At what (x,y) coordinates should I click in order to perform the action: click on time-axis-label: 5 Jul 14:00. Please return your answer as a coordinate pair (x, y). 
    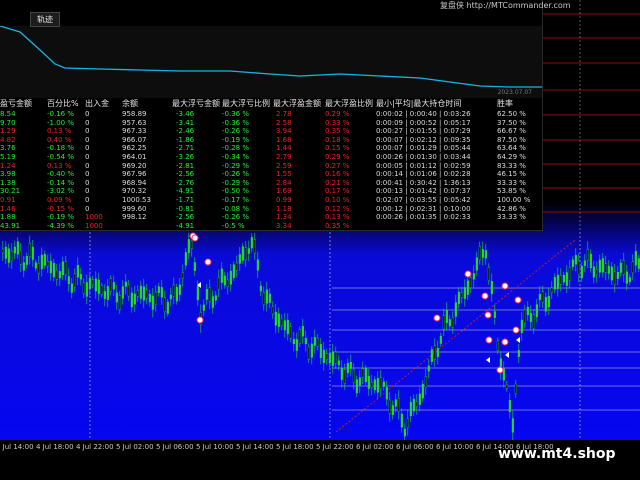
    Looking at the image, I should click on (255, 447).